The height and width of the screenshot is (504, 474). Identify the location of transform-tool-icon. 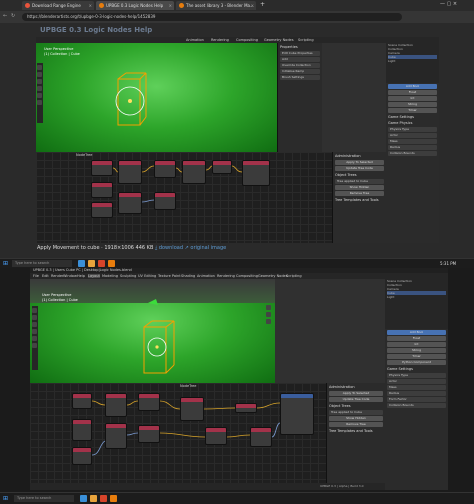
(34, 345).